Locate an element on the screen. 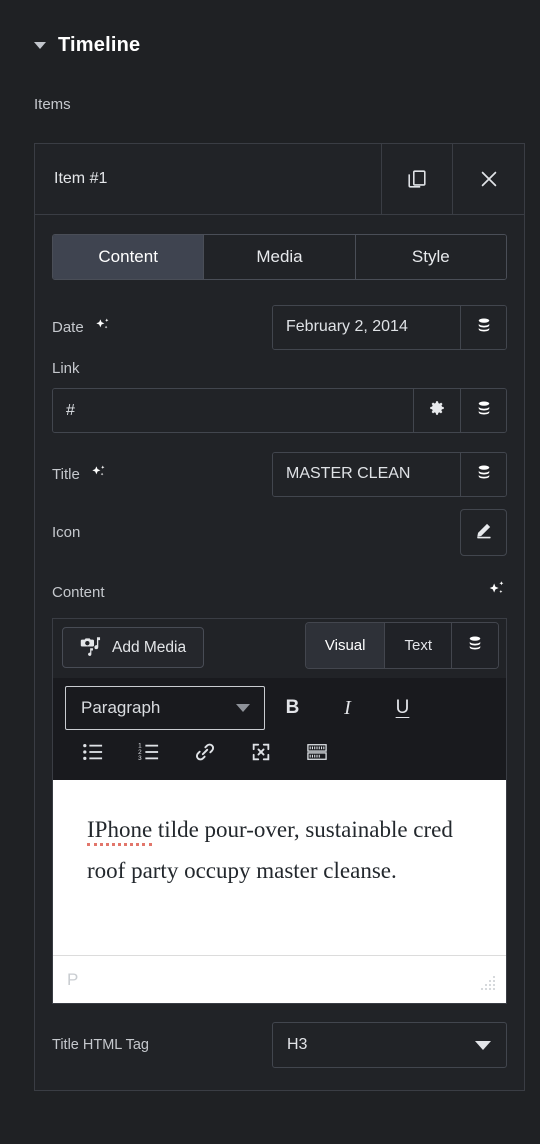 The image size is (540, 1144). title-dynamic-tags-button is located at coordinates (483, 474).